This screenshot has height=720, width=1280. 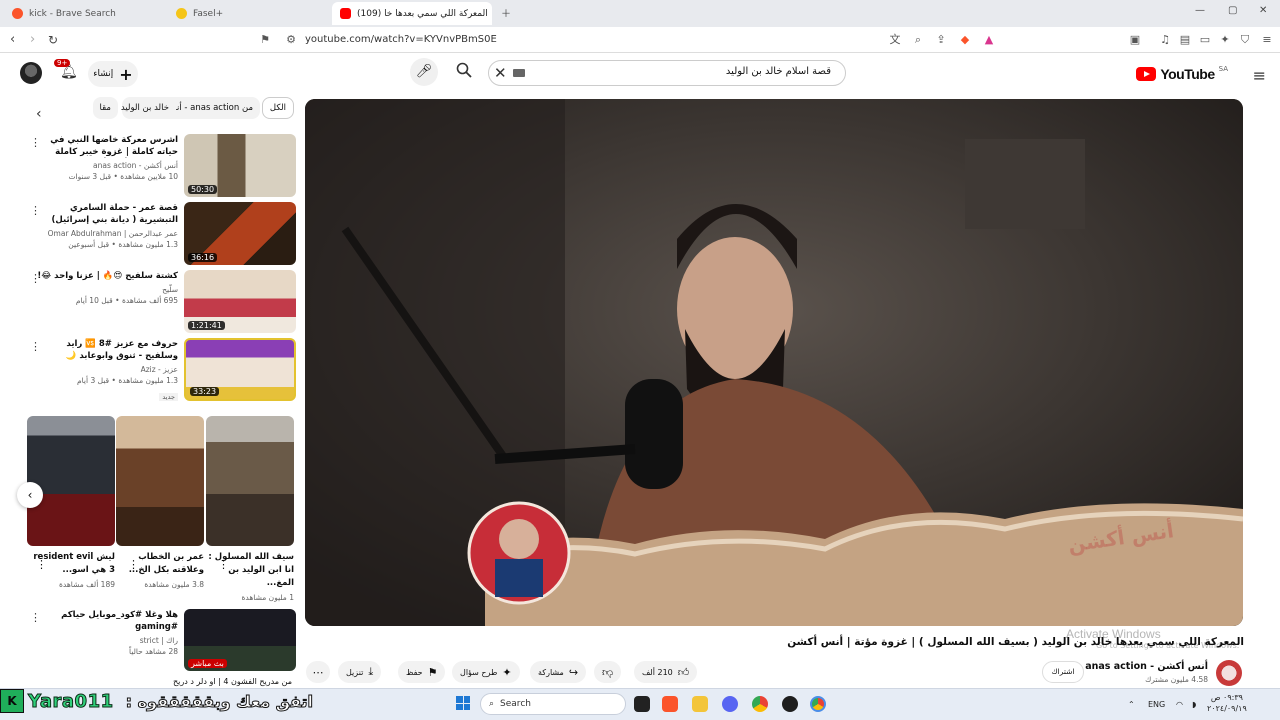 I want to click on dislike-button: 👎︎, so click(x=608, y=672).